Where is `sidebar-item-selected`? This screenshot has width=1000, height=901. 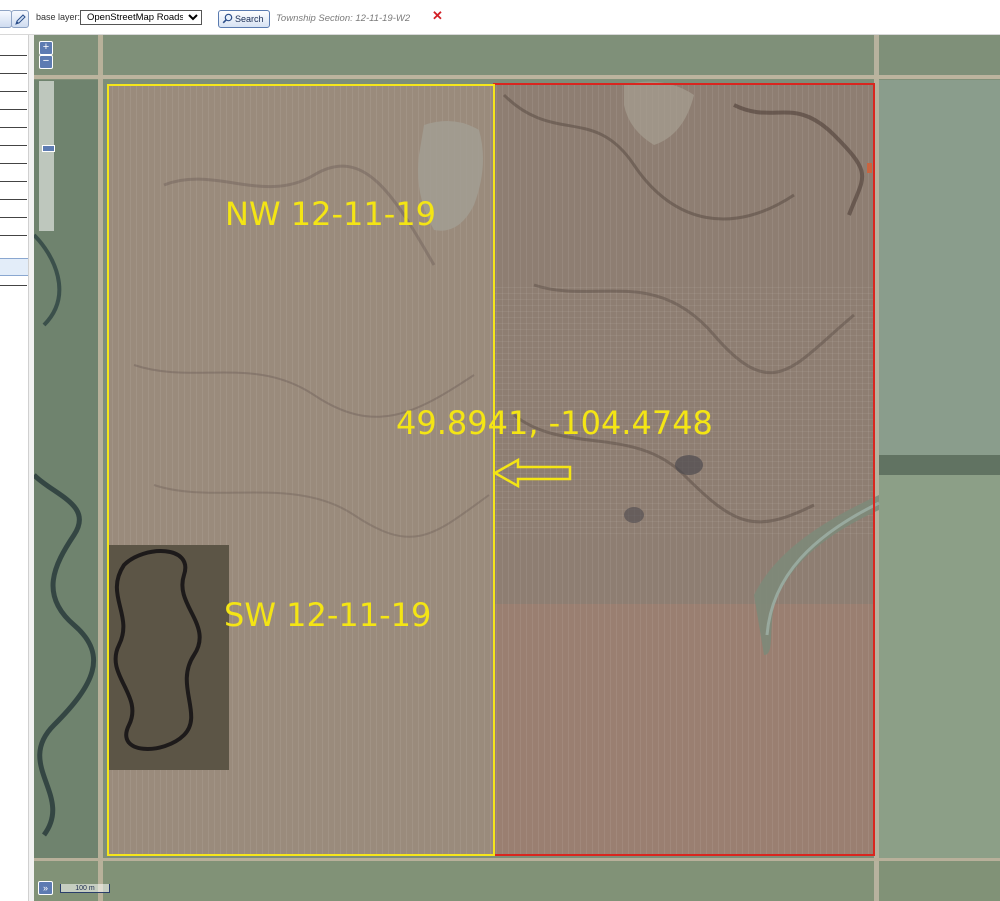 sidebar-item-selected is located at coordinates (14, 267).